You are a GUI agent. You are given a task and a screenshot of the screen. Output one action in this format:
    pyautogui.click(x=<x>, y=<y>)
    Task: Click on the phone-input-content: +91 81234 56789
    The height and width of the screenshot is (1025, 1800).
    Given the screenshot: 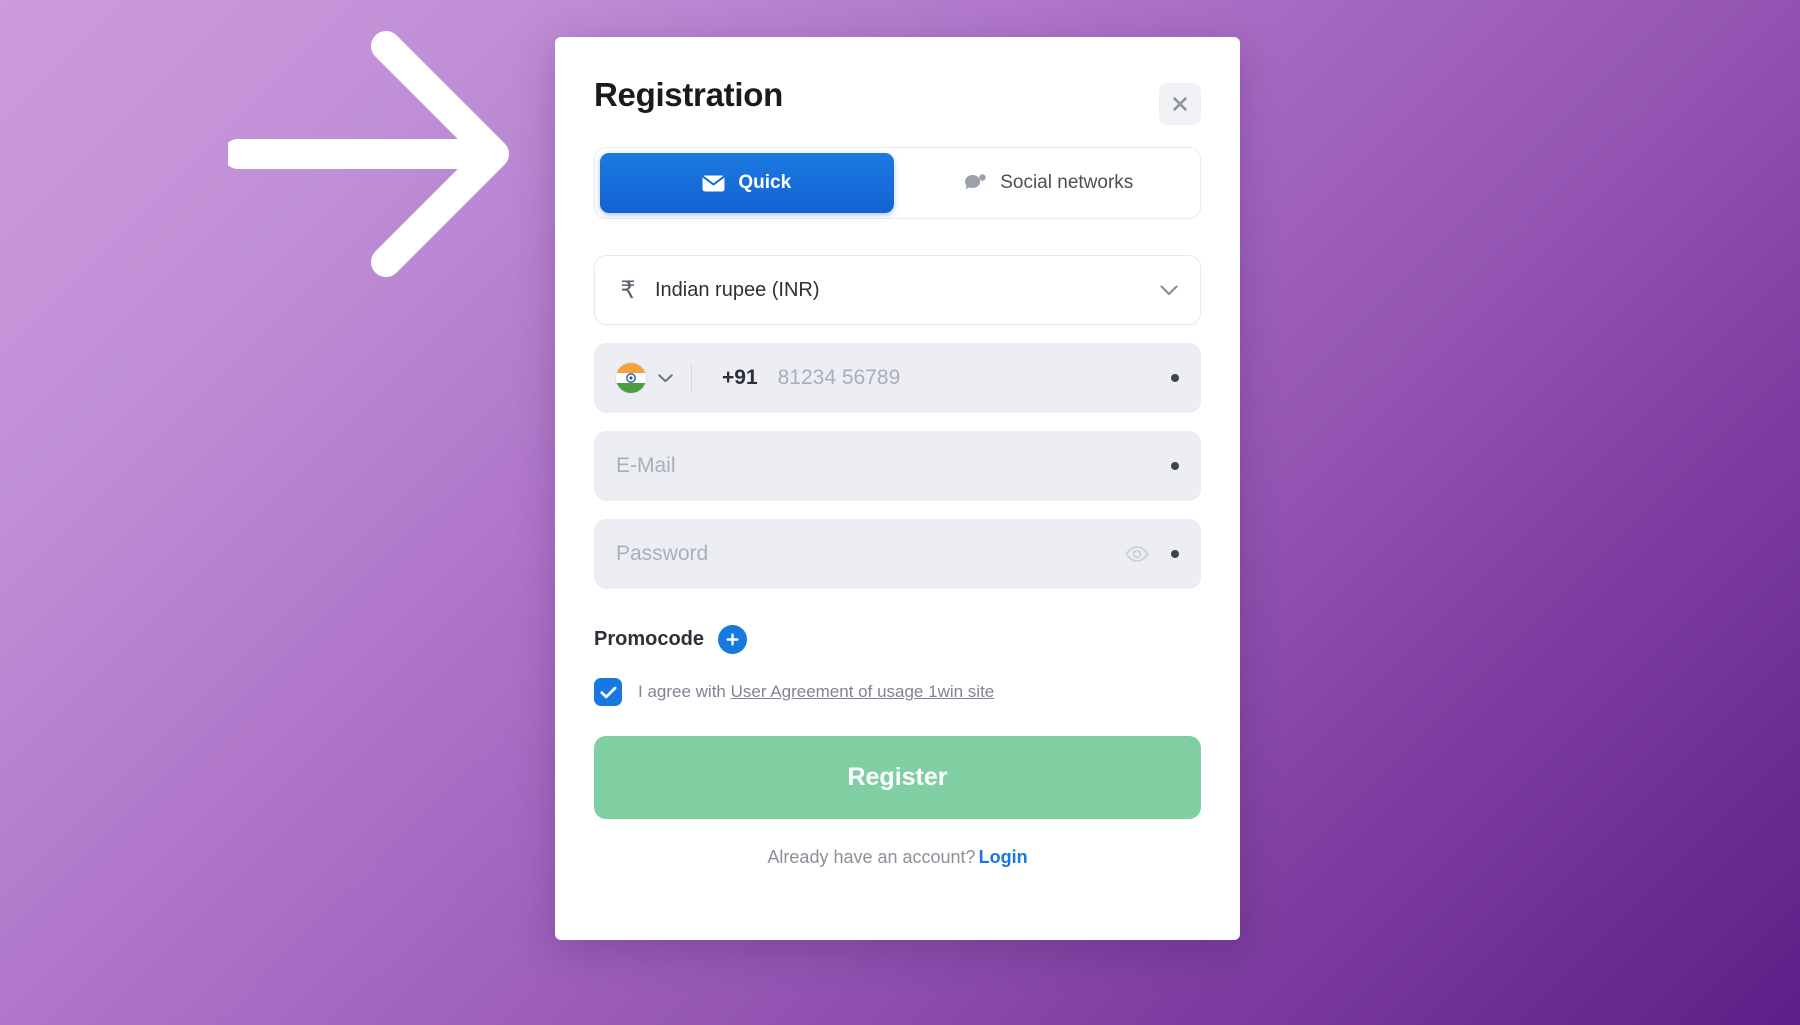 What is the action you would take?
    pyautogui.click(x=758, y=378)
    